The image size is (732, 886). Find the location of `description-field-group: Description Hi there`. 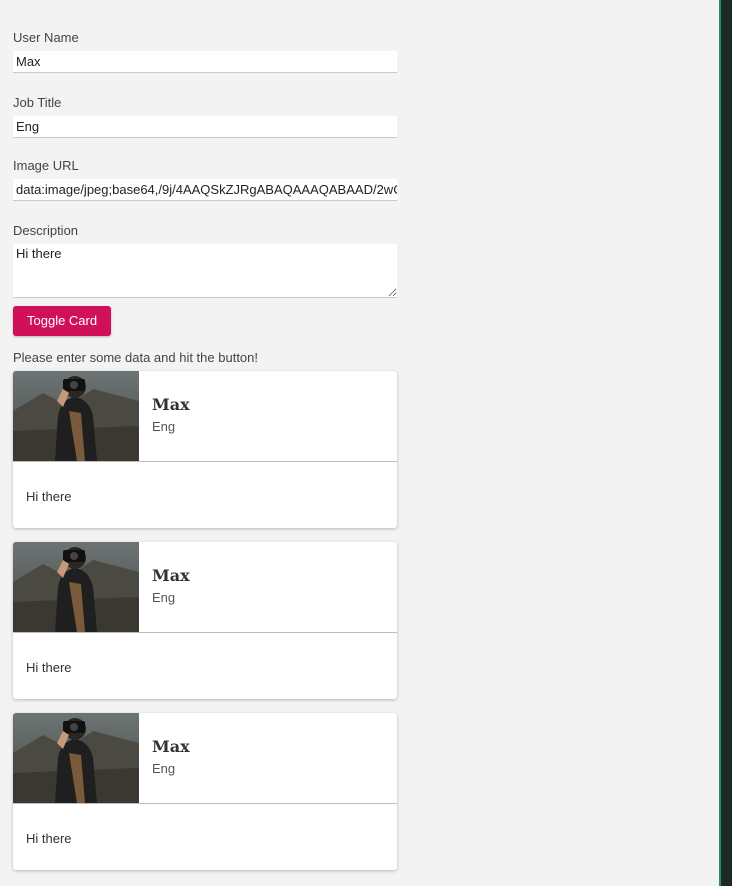

description-field-group: Description Hi there is located at coordinates (205, 263).